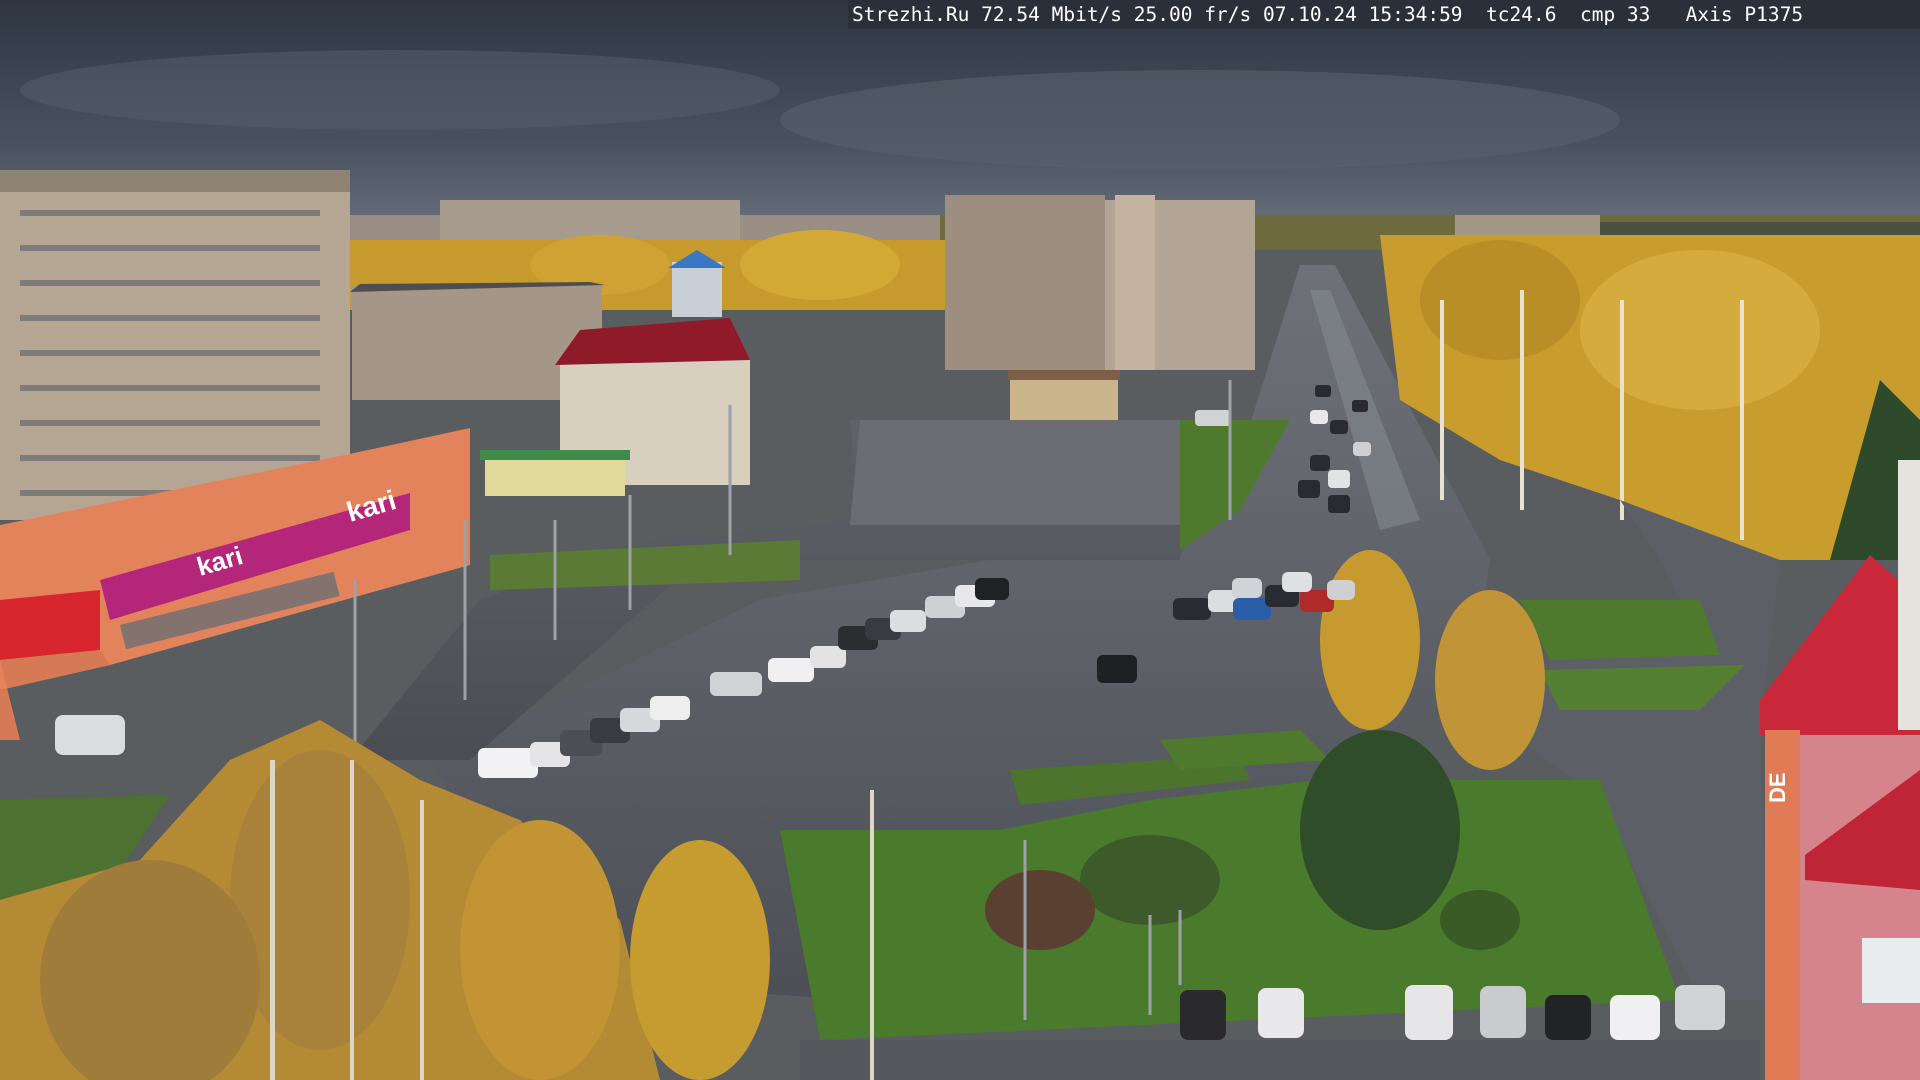  What do you see at coordinates (1064, 397) in the screenshot?
I see `low-building` at bounding box center [1064, 397].